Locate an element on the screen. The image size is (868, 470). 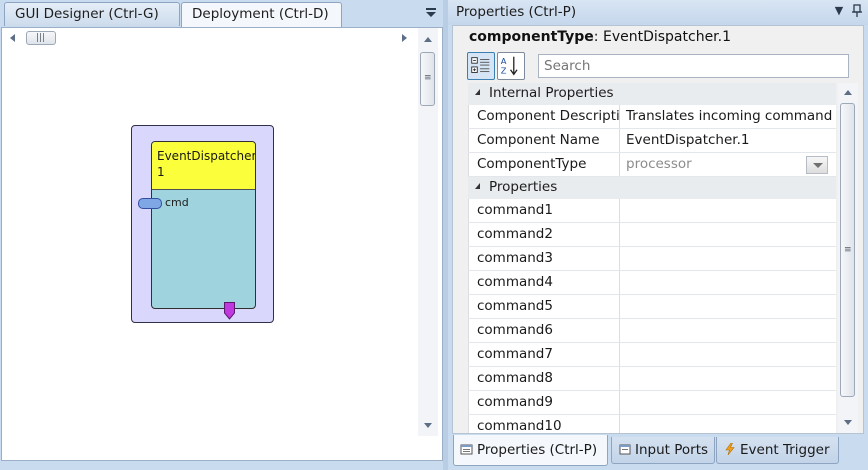
property-row: command2 is located at coordinates (652, 235).